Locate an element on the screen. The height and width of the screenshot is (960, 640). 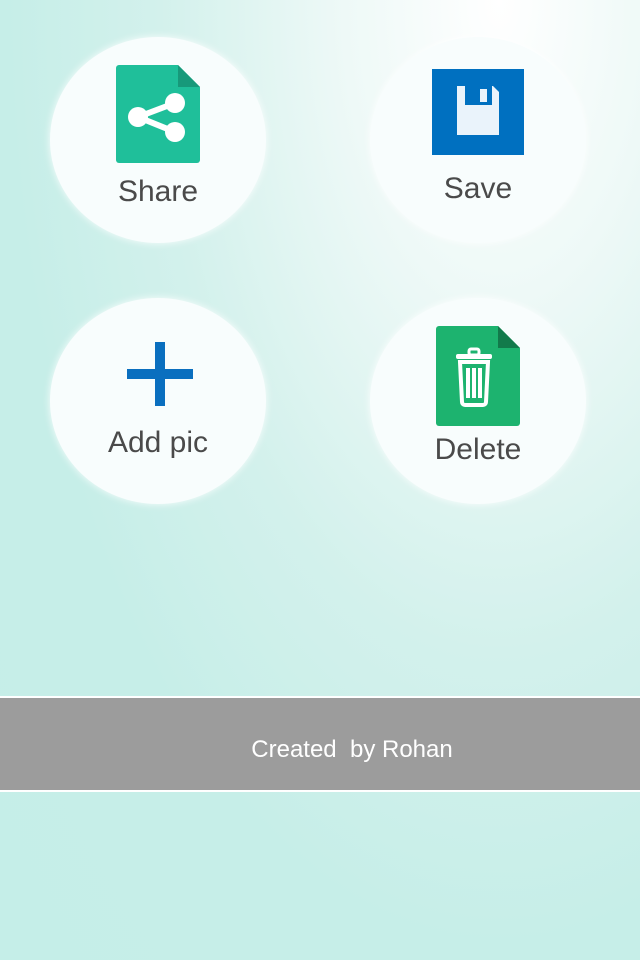
add-pic-button: Add pic is located at coordinates (158, 401).